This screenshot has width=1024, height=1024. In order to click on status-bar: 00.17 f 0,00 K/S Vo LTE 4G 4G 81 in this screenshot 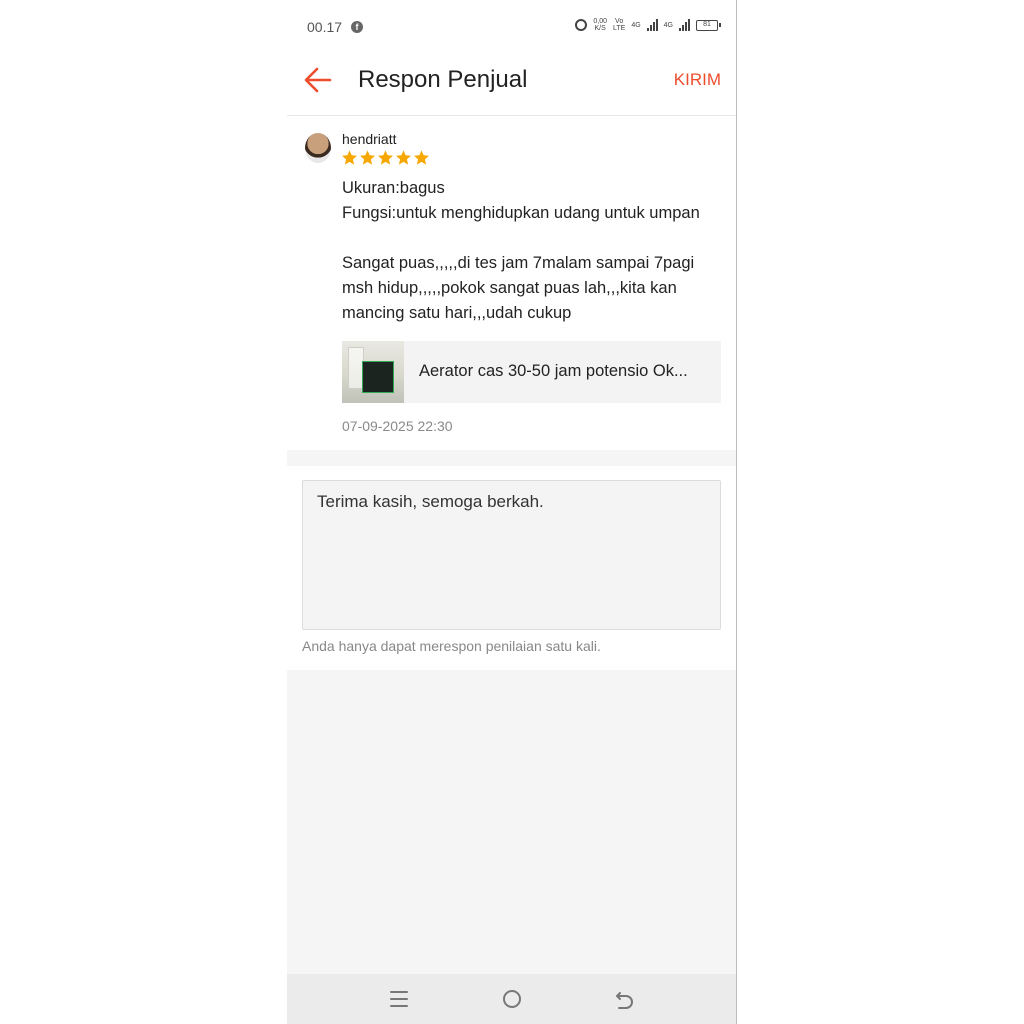, I will do `click(511, 28)`.